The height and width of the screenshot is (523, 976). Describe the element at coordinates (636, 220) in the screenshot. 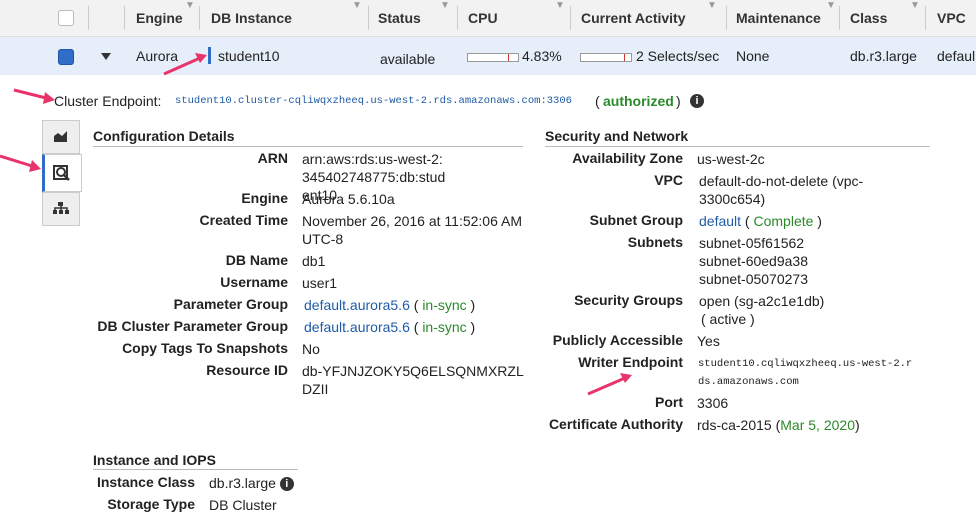

I see `subnet-group-label: Subnet Group` at that location.